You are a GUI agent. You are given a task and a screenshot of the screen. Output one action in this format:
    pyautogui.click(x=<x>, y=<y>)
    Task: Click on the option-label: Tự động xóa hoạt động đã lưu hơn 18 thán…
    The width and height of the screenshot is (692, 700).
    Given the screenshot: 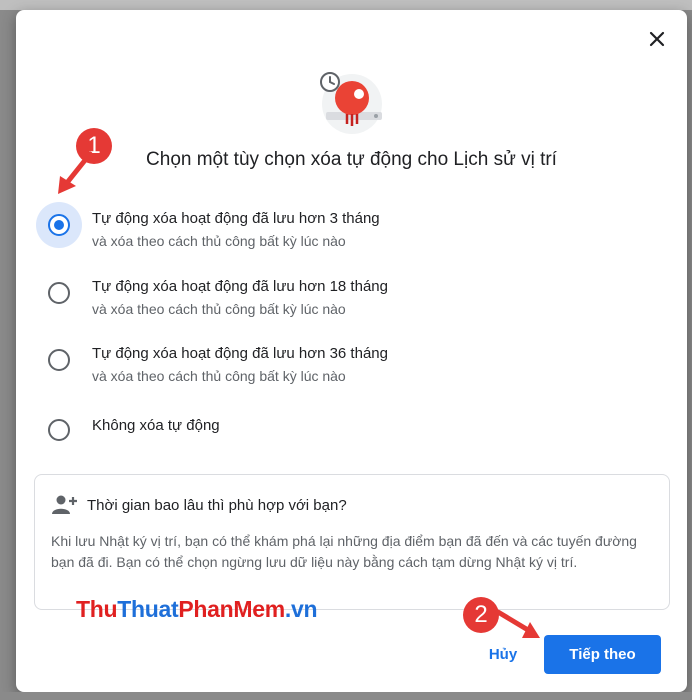 What is the action you would take?
    pyautogui.click(x=240, y=286)
    